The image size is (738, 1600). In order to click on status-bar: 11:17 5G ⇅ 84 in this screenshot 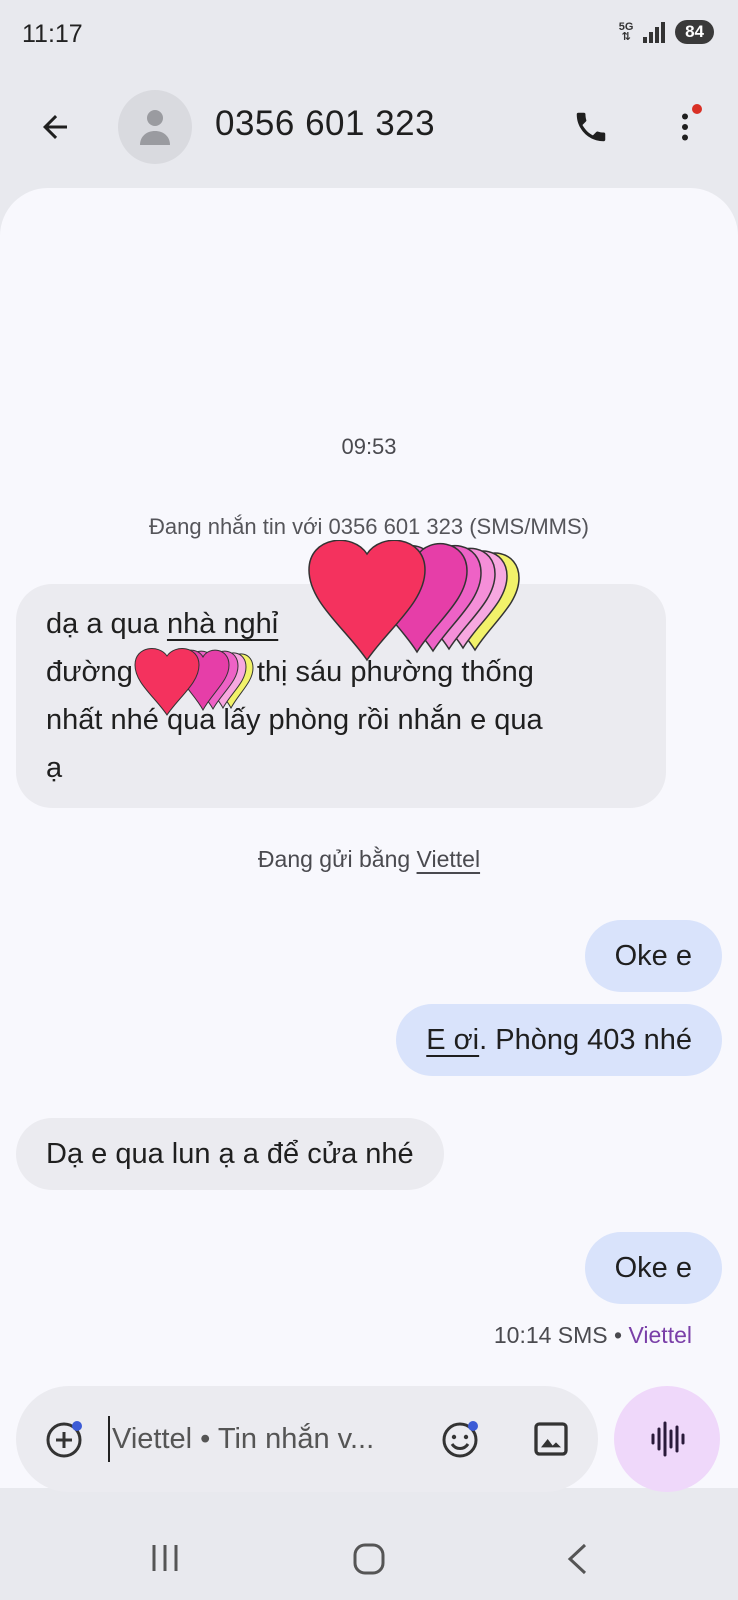, I will do `click(369, 35)`.